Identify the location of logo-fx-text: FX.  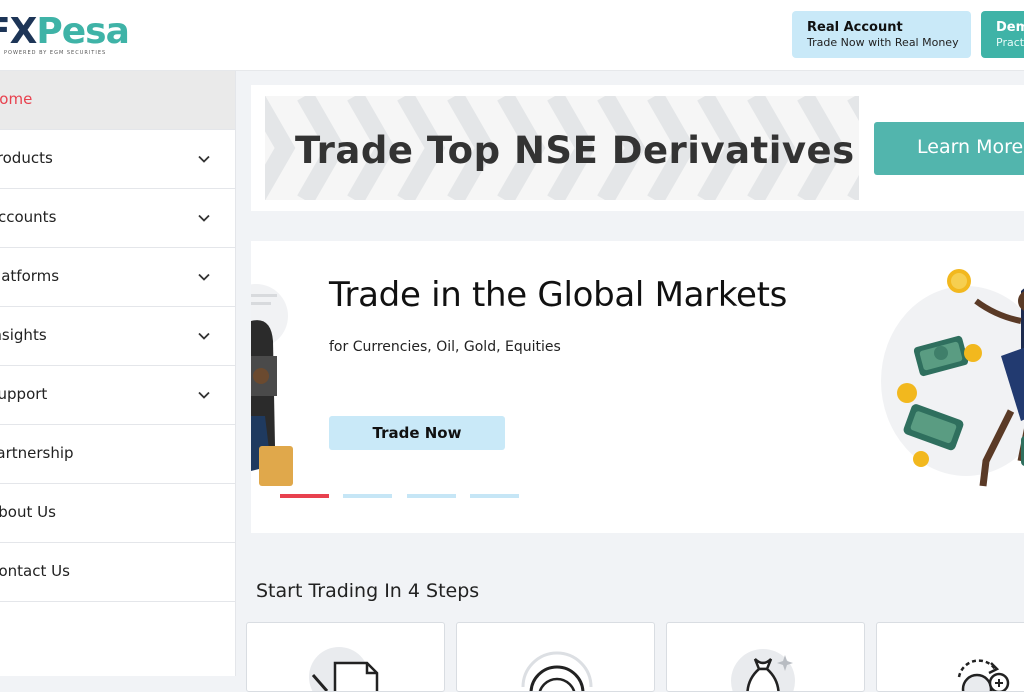
(18, 31).